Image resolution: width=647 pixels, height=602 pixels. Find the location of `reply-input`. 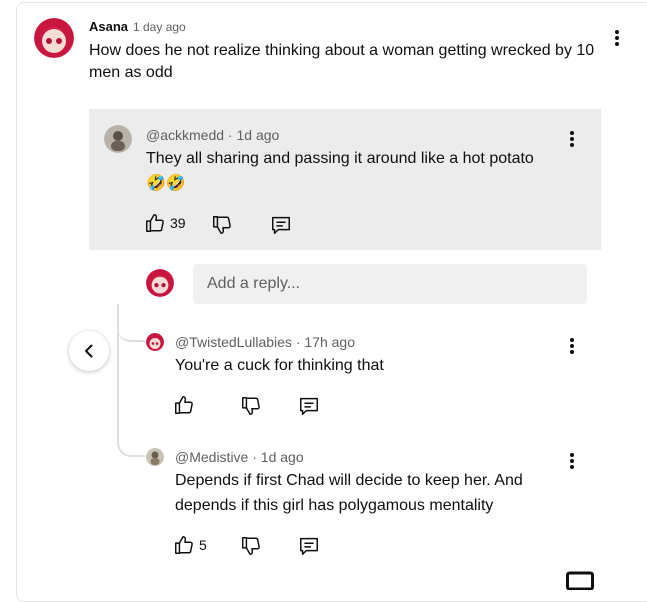

reply-input is located at coordinates (390, 284).